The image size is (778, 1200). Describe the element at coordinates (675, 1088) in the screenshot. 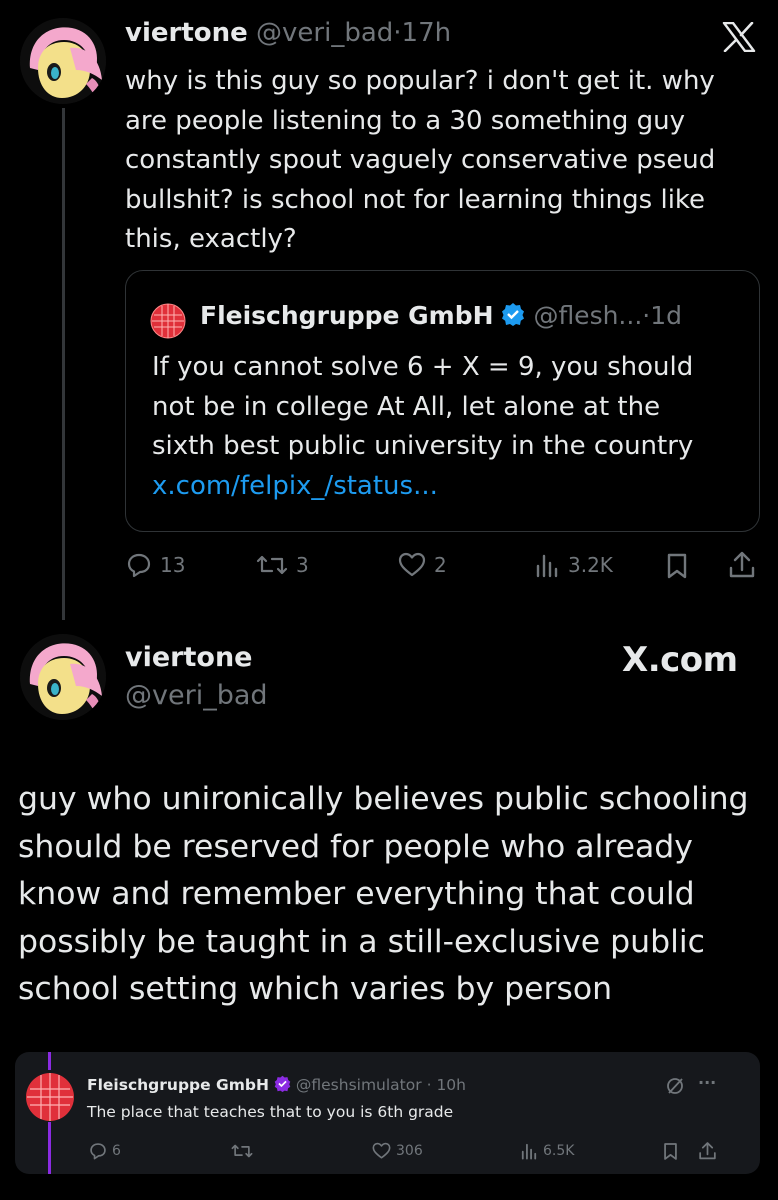

I see `grok-icon` at that location.